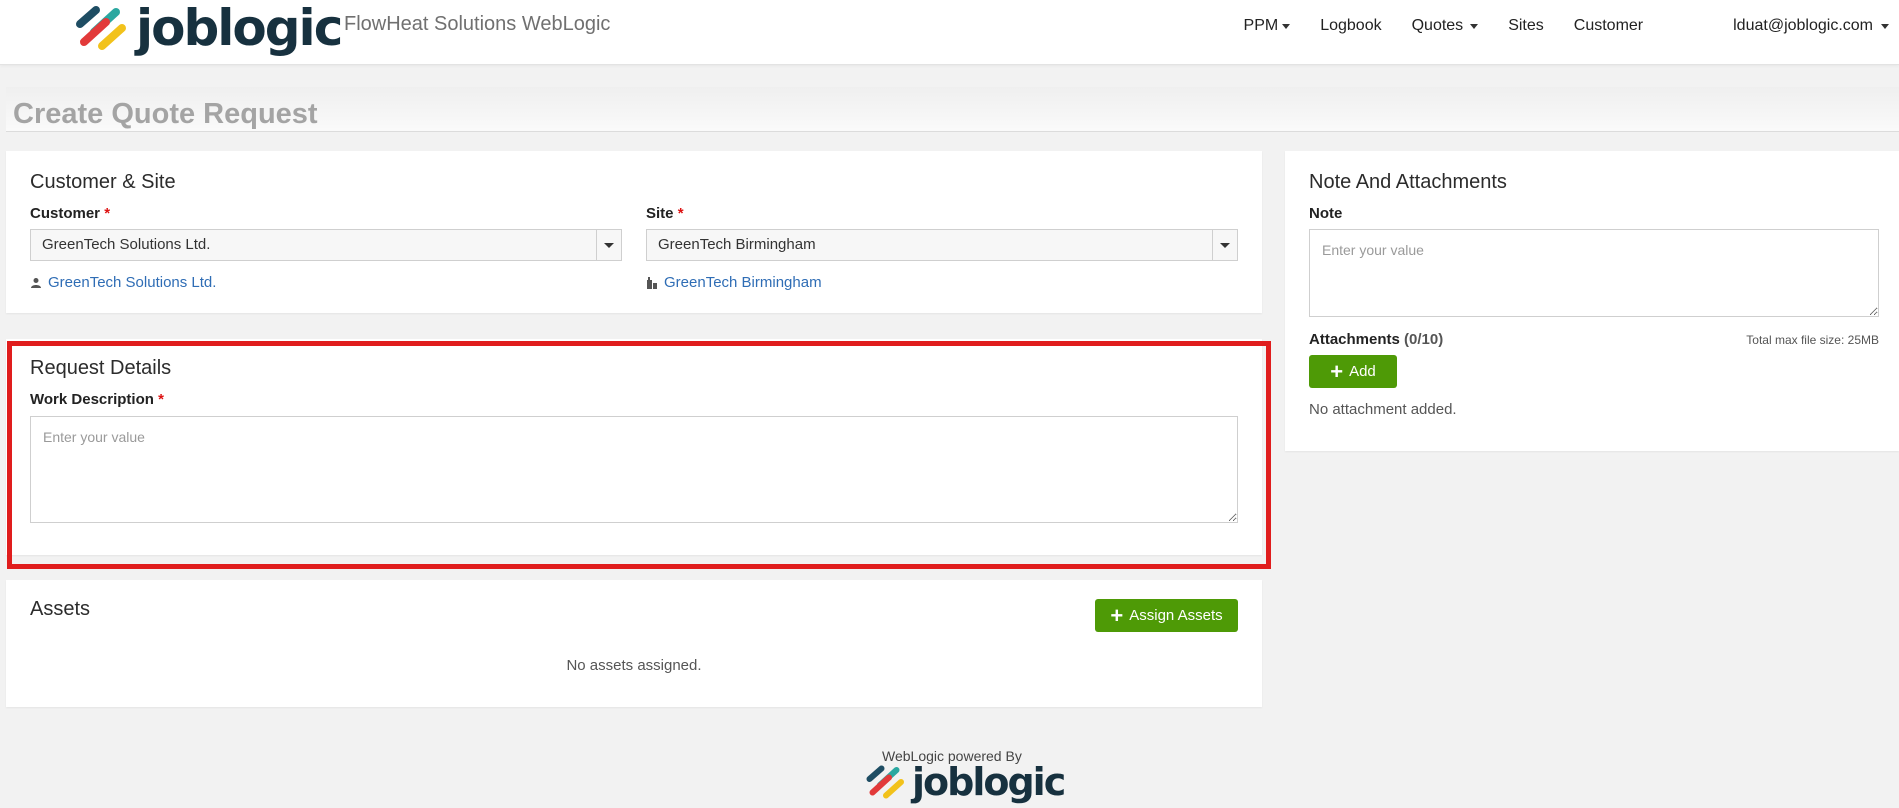 This screenshot has width=1899, height=808. I want to click on attachments-label: Attachments (0/10), so click(1376, 339).